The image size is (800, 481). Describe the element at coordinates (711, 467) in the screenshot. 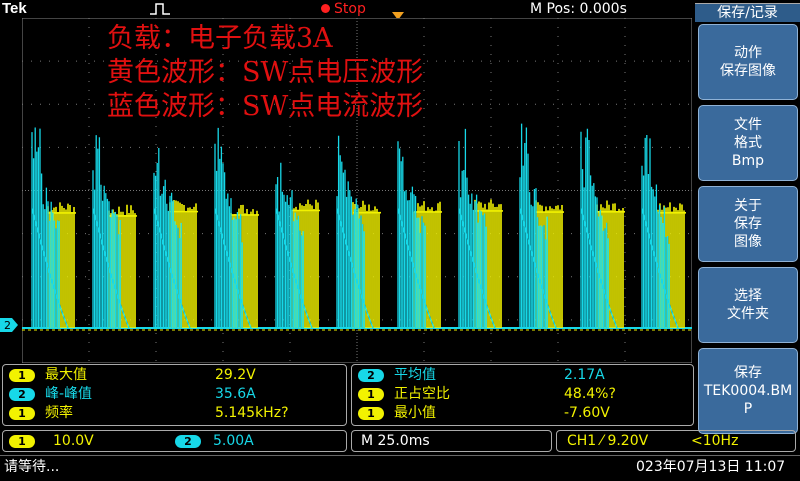

I see `date-time: 023年07月13日 11:07` at that location.